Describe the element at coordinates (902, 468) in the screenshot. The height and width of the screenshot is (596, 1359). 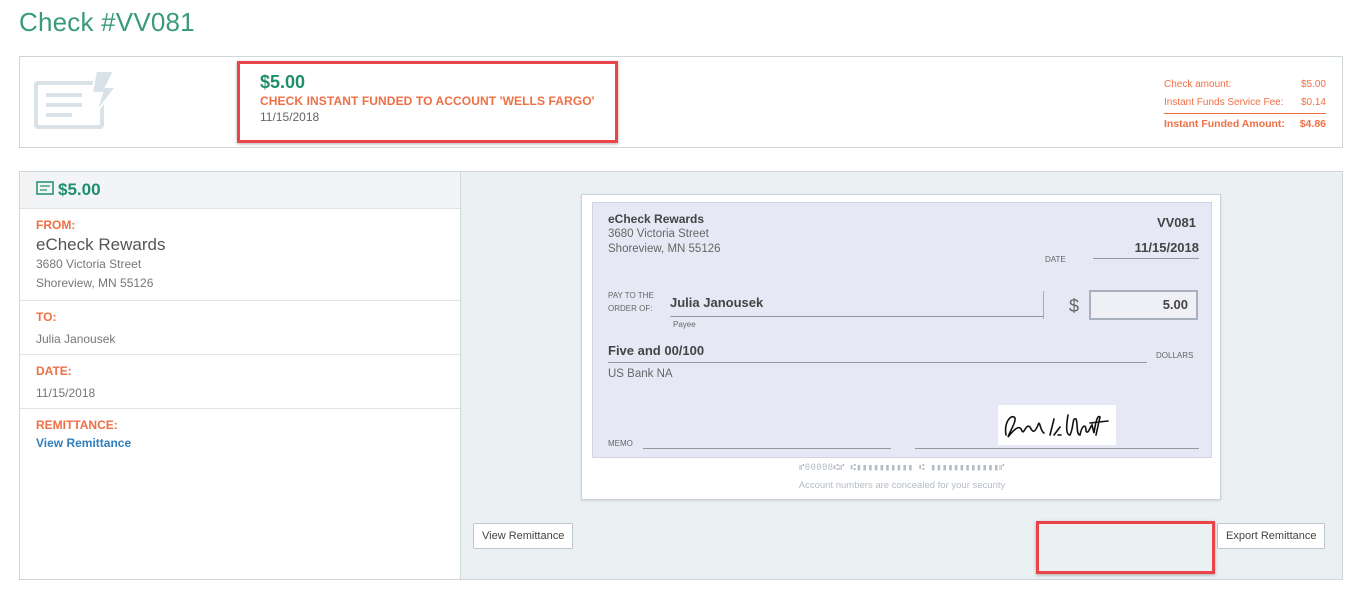
I see `micr-line: ⑈00008⑆⑈ ⑆▮▮▮▮▮▮▮▮▮▮ ⑆ ▮▮▮▮▮▮▮▮▮▮▮▮⑈` at that location.